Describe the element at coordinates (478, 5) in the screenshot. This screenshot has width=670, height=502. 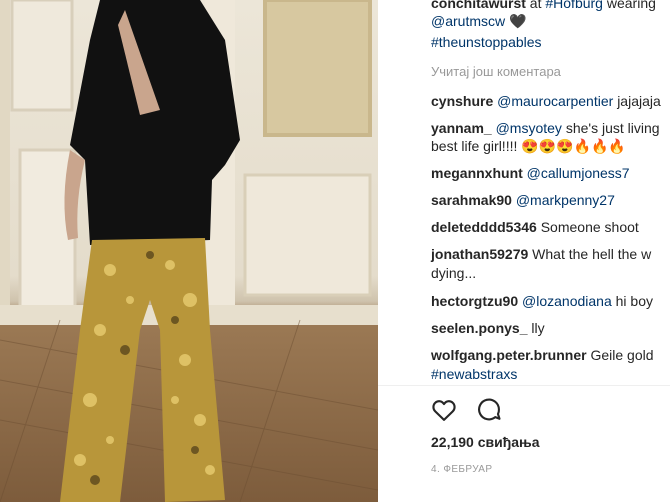
I see `caption-username: conchitawurst` at that location.